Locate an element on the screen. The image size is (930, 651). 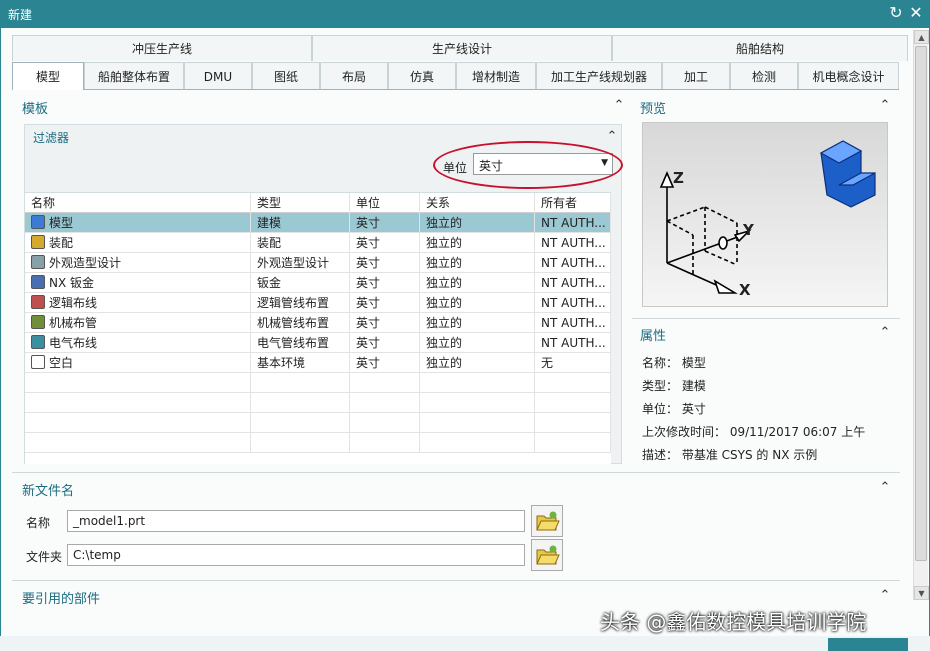
column-header-type: 类型 is located at coordinates (300, 203).